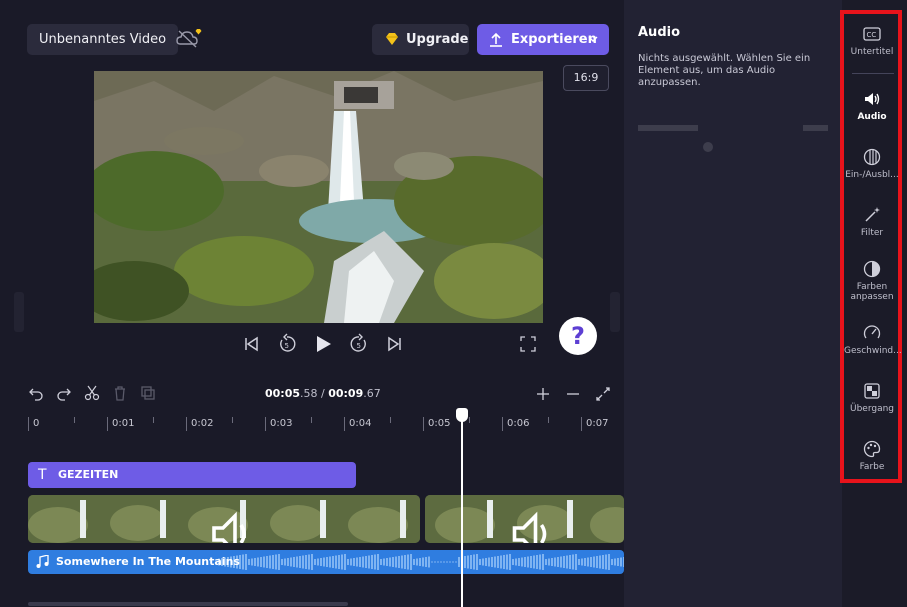  Describe the element at coordinates (733, 138) in the screenshot. I see `disabled-volume-slider` at that location.